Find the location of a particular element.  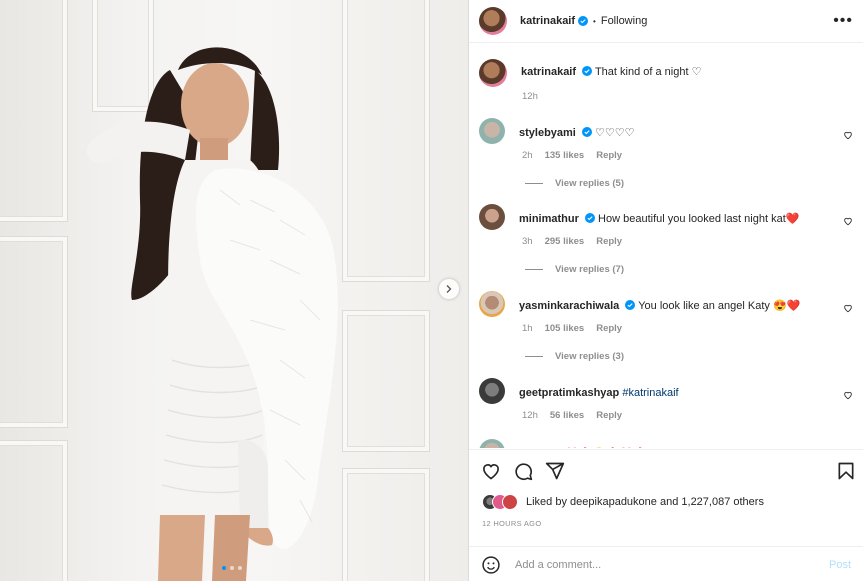

comment-text: You look like an angel Katy 😍❤️ is located at coordinates (719, 306).